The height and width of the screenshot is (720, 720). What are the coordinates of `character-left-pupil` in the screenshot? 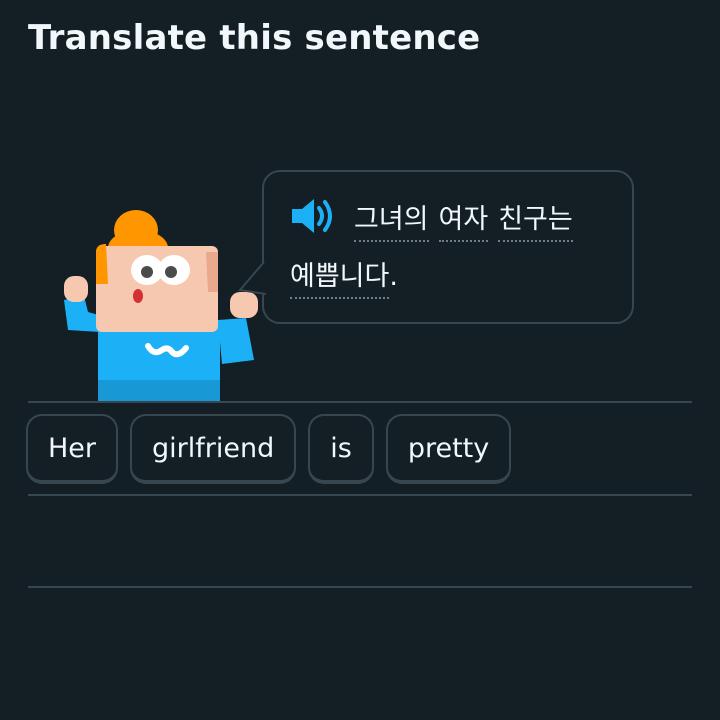 It's located at (147, 272).